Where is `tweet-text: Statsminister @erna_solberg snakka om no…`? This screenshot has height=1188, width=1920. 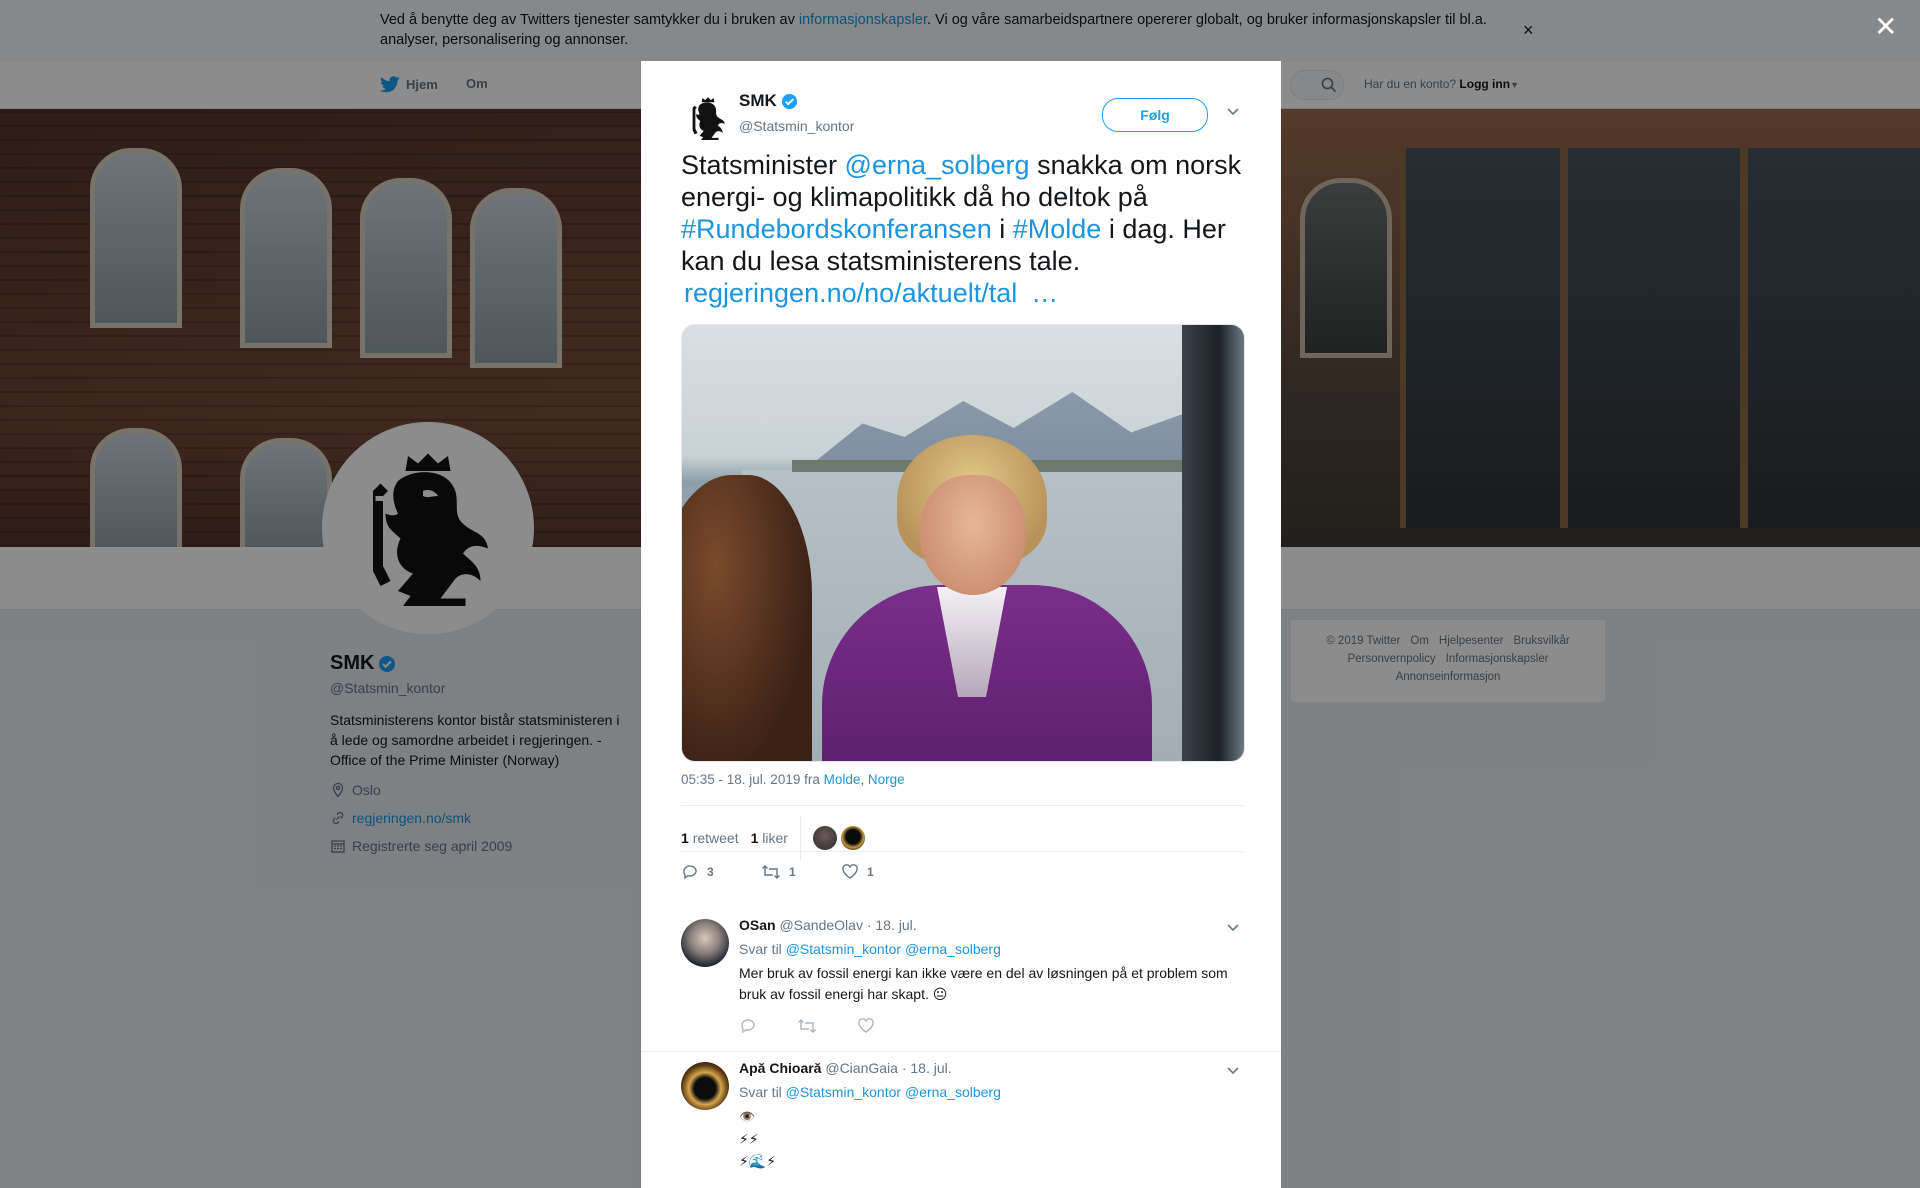 tweet-text: Statsminister @erna_solberg snakka om no… is located at coordinates (966, 229).